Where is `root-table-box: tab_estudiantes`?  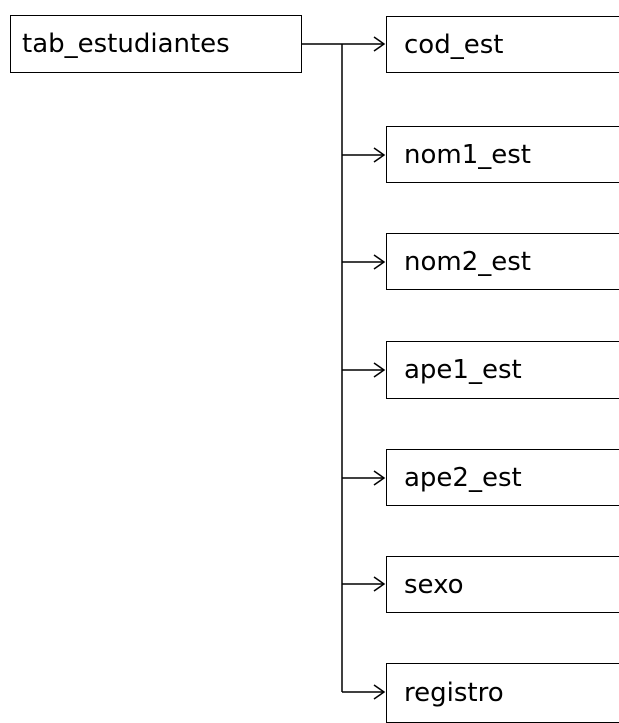
root-table-box: tab_estudiantes is located at coordinates (156, 44).